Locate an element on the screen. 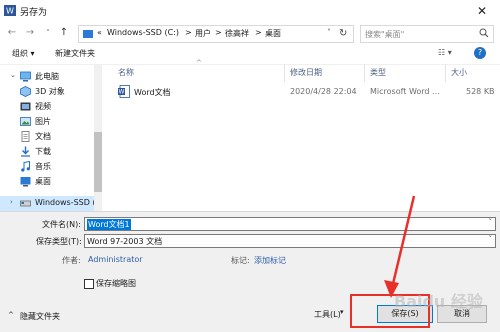  expand-chevron-icon: › is located at coordinates (11, 202).